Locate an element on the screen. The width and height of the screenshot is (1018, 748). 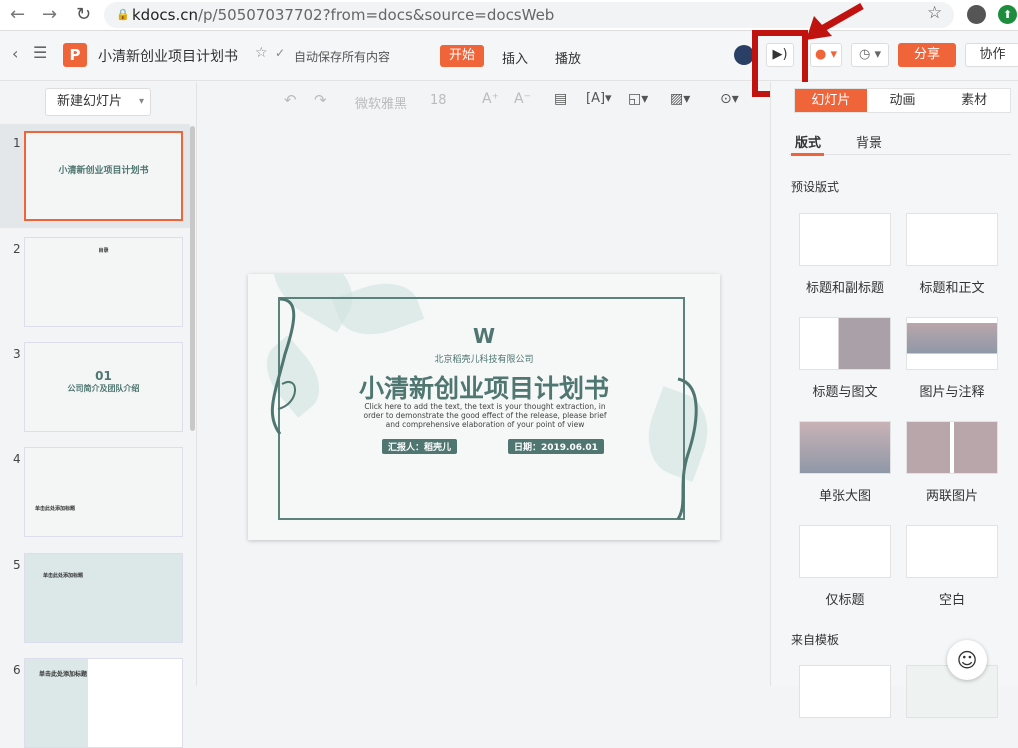
reporter-tag: 汇报人：稻壳儿 is located at coordinates (420, 446).